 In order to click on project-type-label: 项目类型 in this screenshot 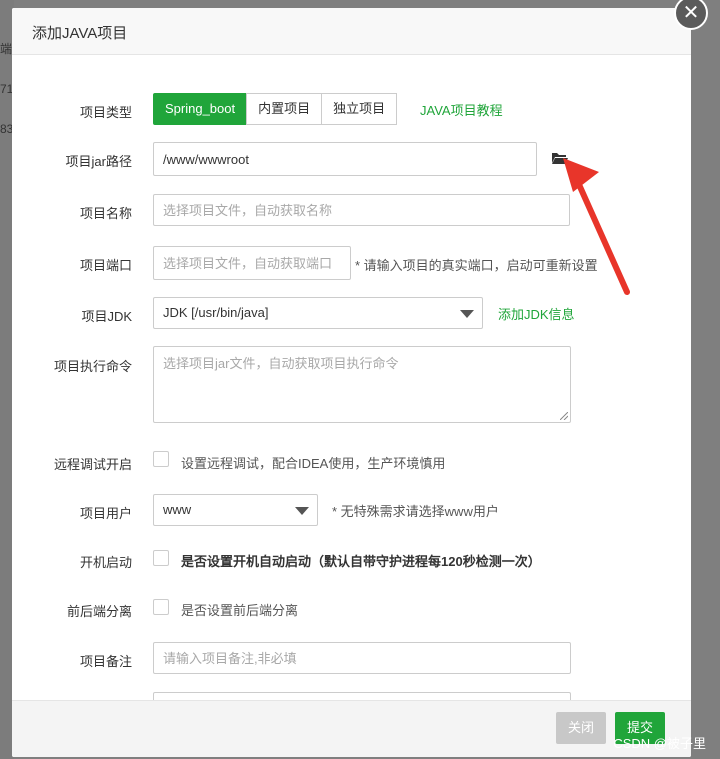, I will do `click(105, 112)`.